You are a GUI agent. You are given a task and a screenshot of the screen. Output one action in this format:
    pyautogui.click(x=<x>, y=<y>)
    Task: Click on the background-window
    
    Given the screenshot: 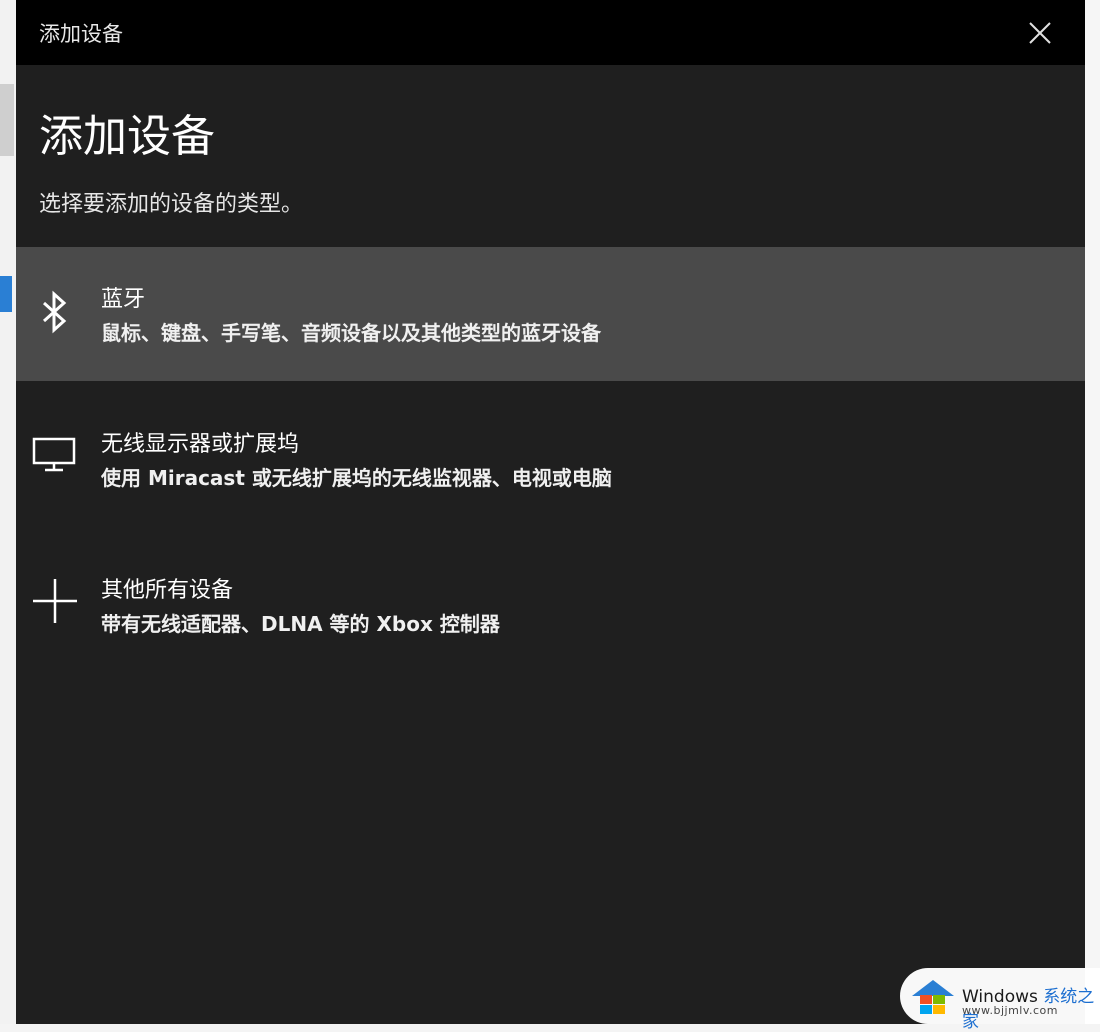 What is the action you would take?
    pyautogui.click(x=8, y=512)
    